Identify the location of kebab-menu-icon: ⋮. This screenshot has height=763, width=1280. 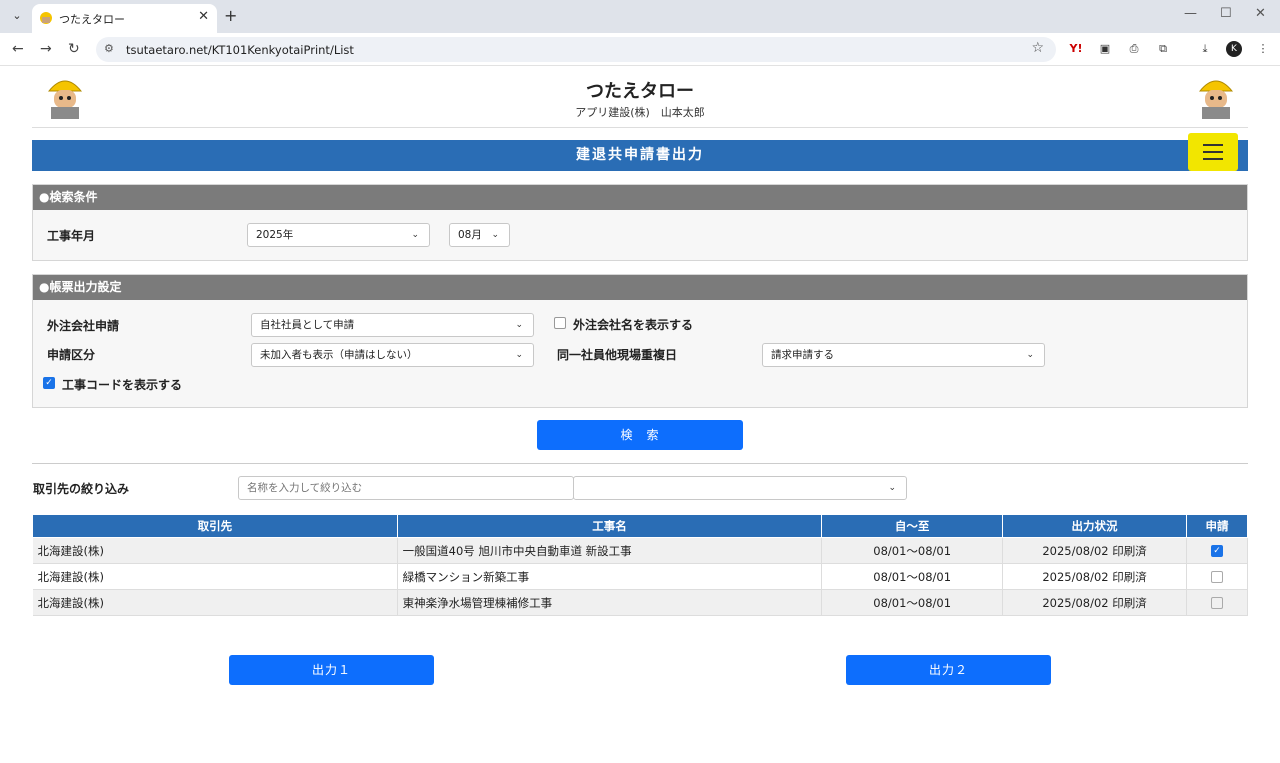
(1263, 49).